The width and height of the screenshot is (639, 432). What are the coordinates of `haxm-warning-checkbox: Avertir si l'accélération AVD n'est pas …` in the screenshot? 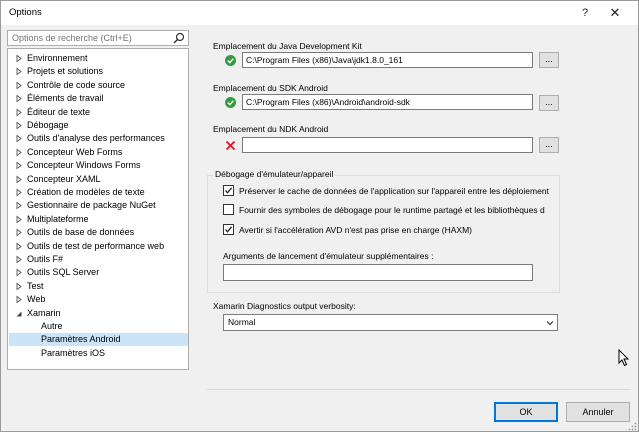 It's located at (391, 230).